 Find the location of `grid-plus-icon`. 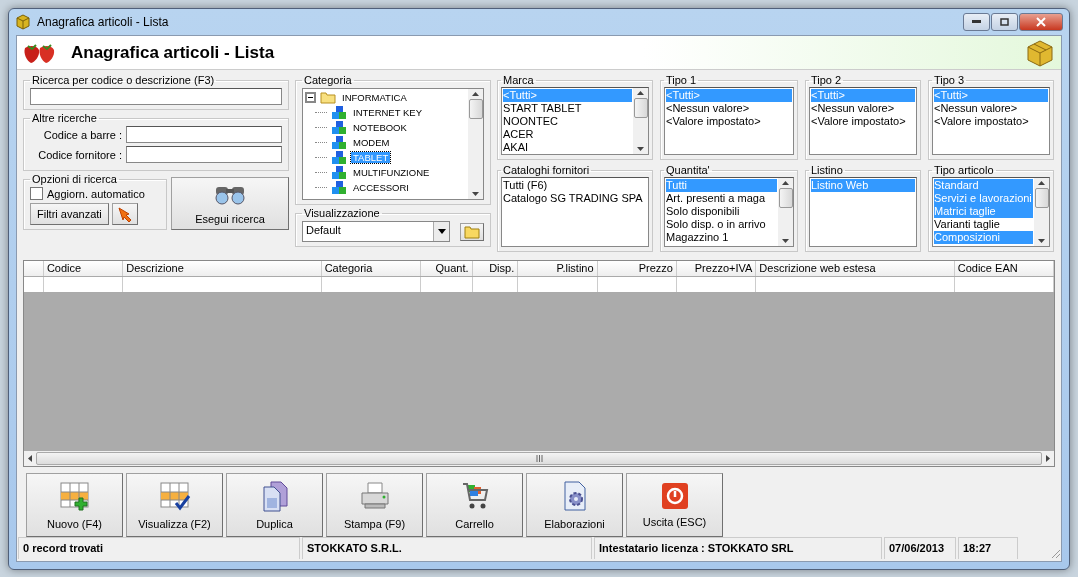

grid-plus-icon is located at coordinates (74, 496).